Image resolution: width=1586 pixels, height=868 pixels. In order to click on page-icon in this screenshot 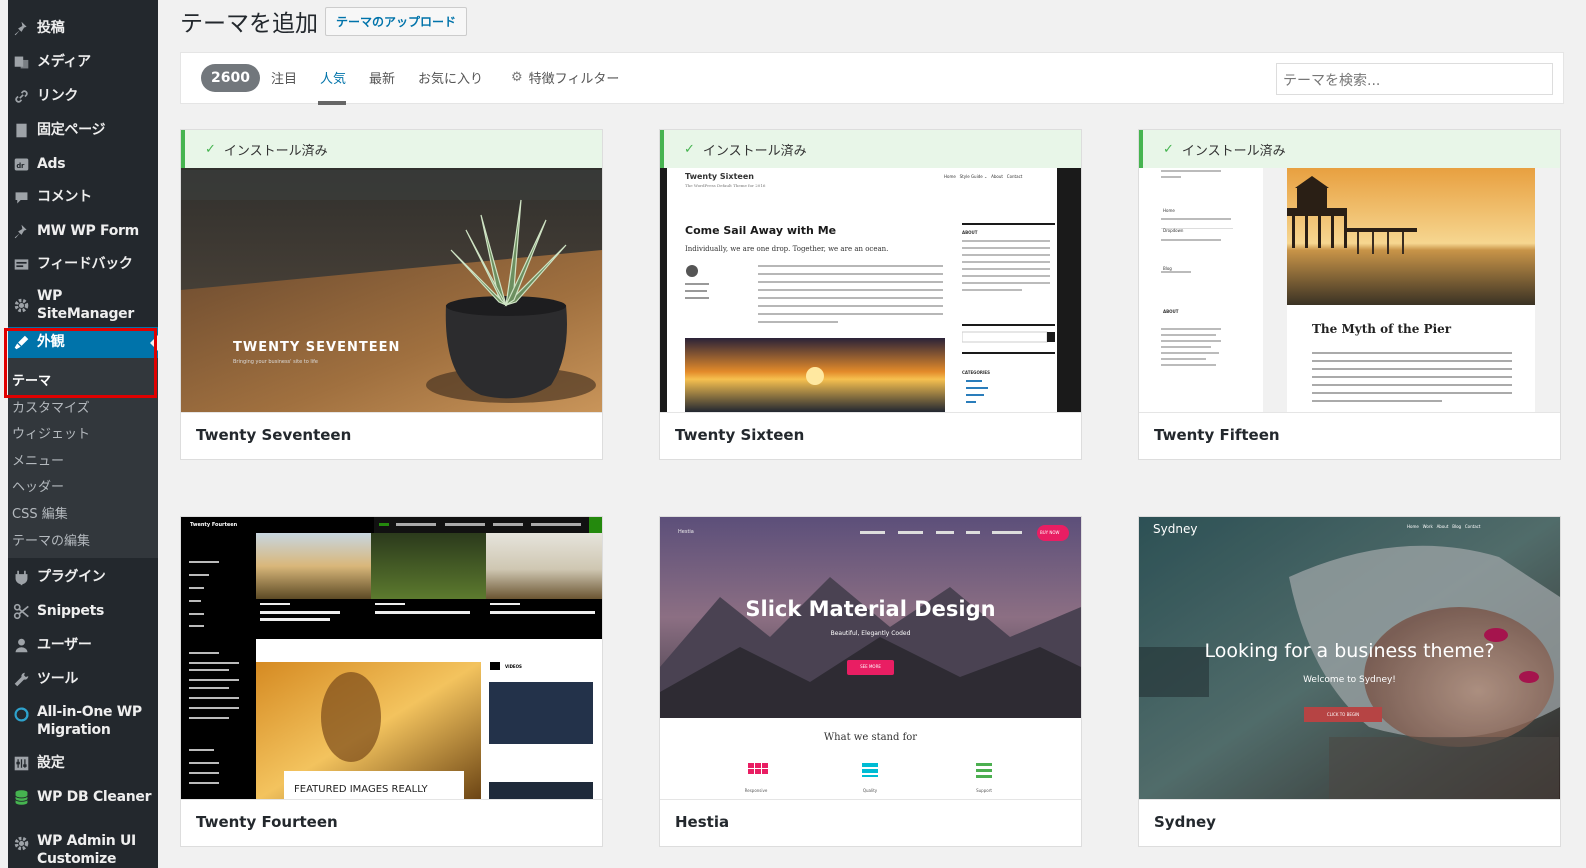, I will do `click(21, 130)`.